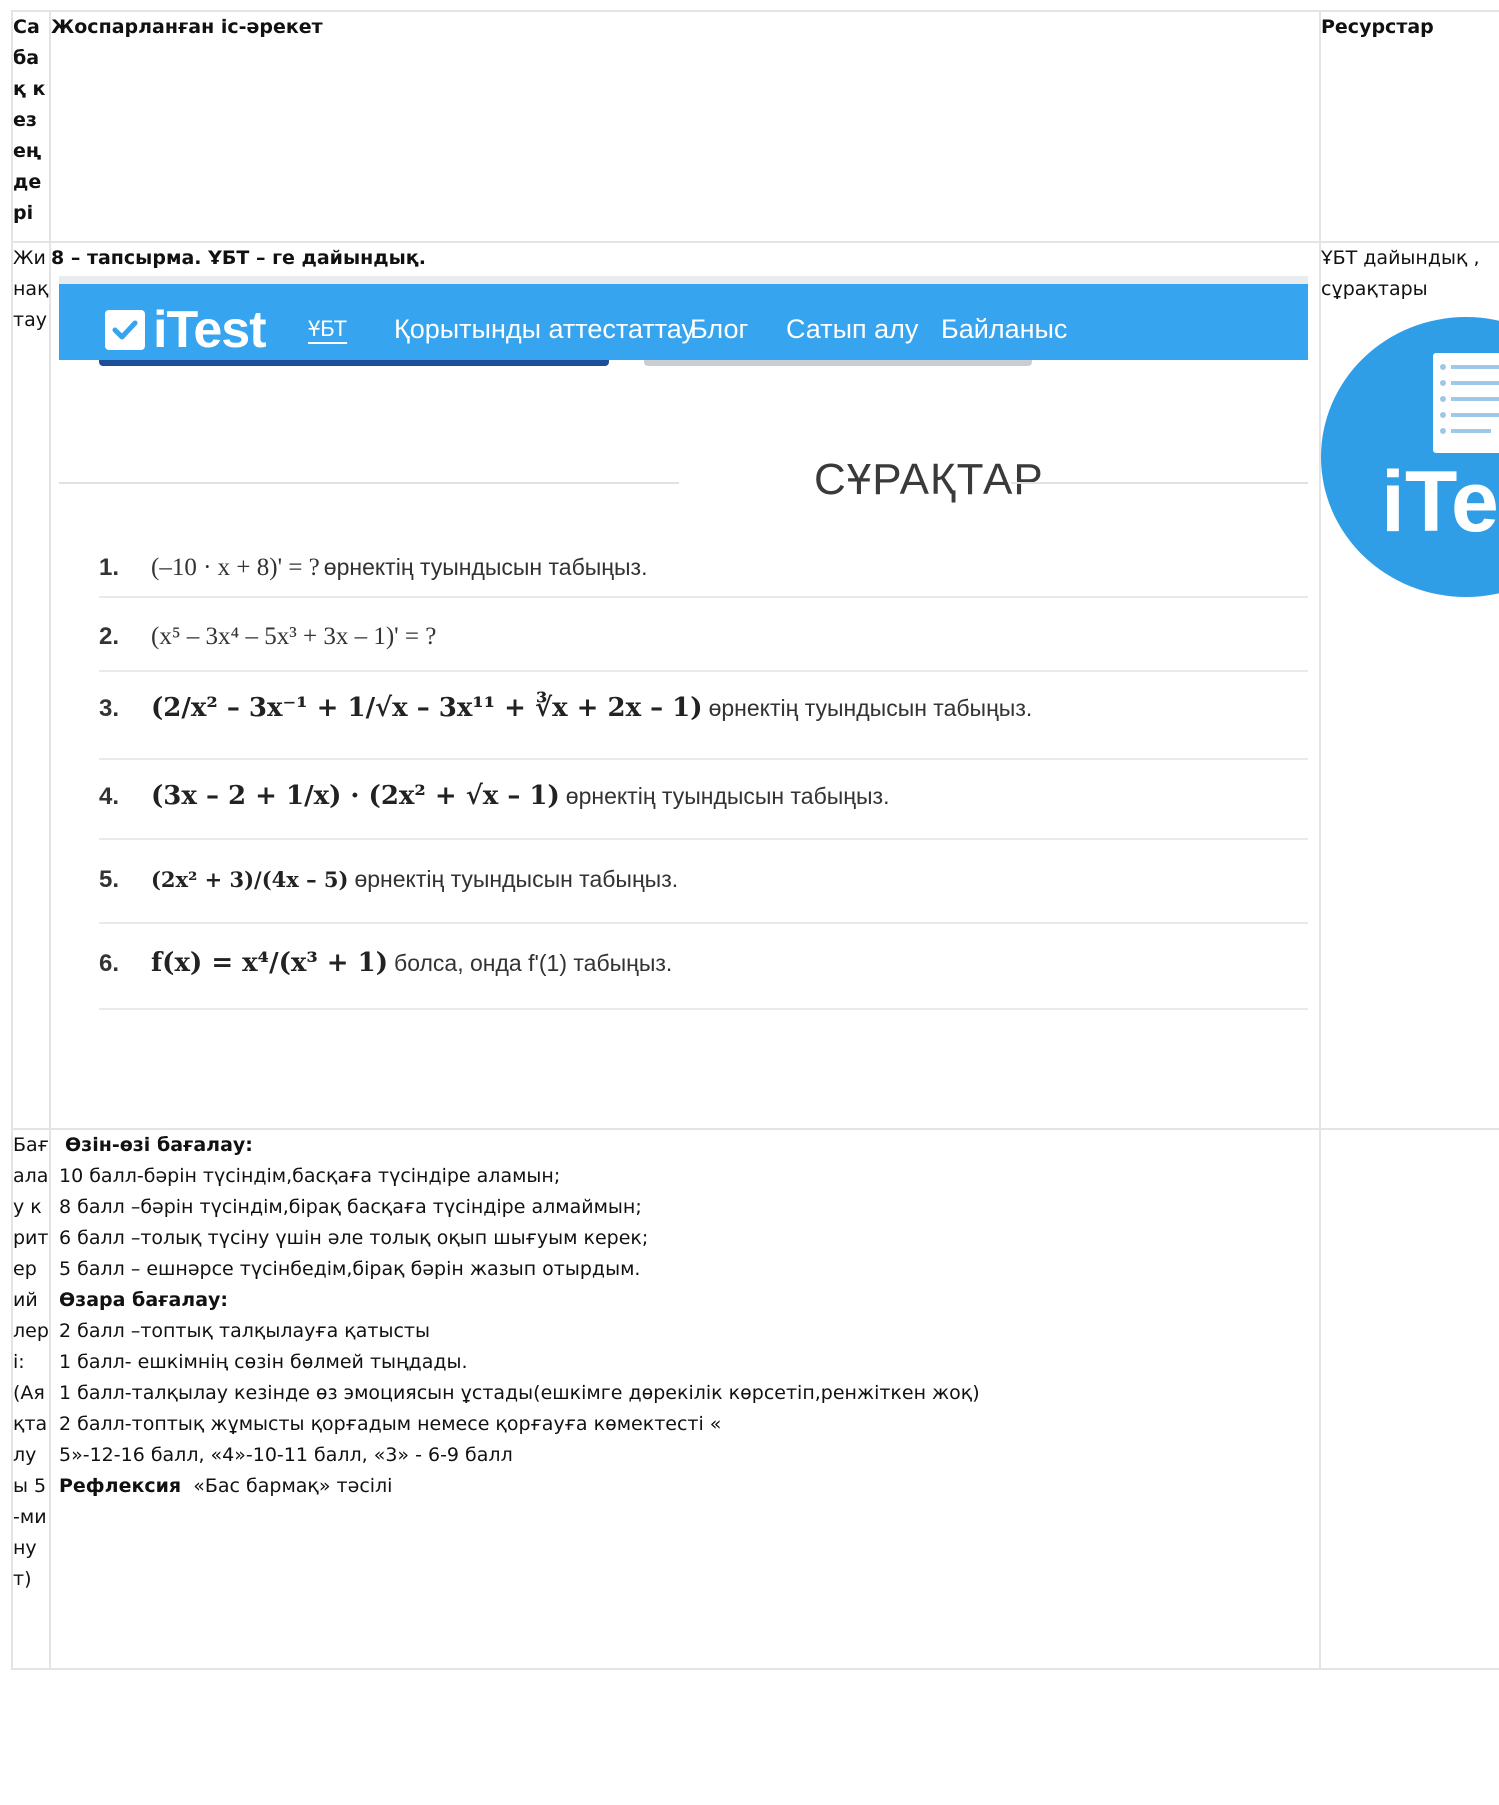 The height and width of the screenshot is (1805, 1499). I want to click on nav-shadow-right, so click(838, 363).